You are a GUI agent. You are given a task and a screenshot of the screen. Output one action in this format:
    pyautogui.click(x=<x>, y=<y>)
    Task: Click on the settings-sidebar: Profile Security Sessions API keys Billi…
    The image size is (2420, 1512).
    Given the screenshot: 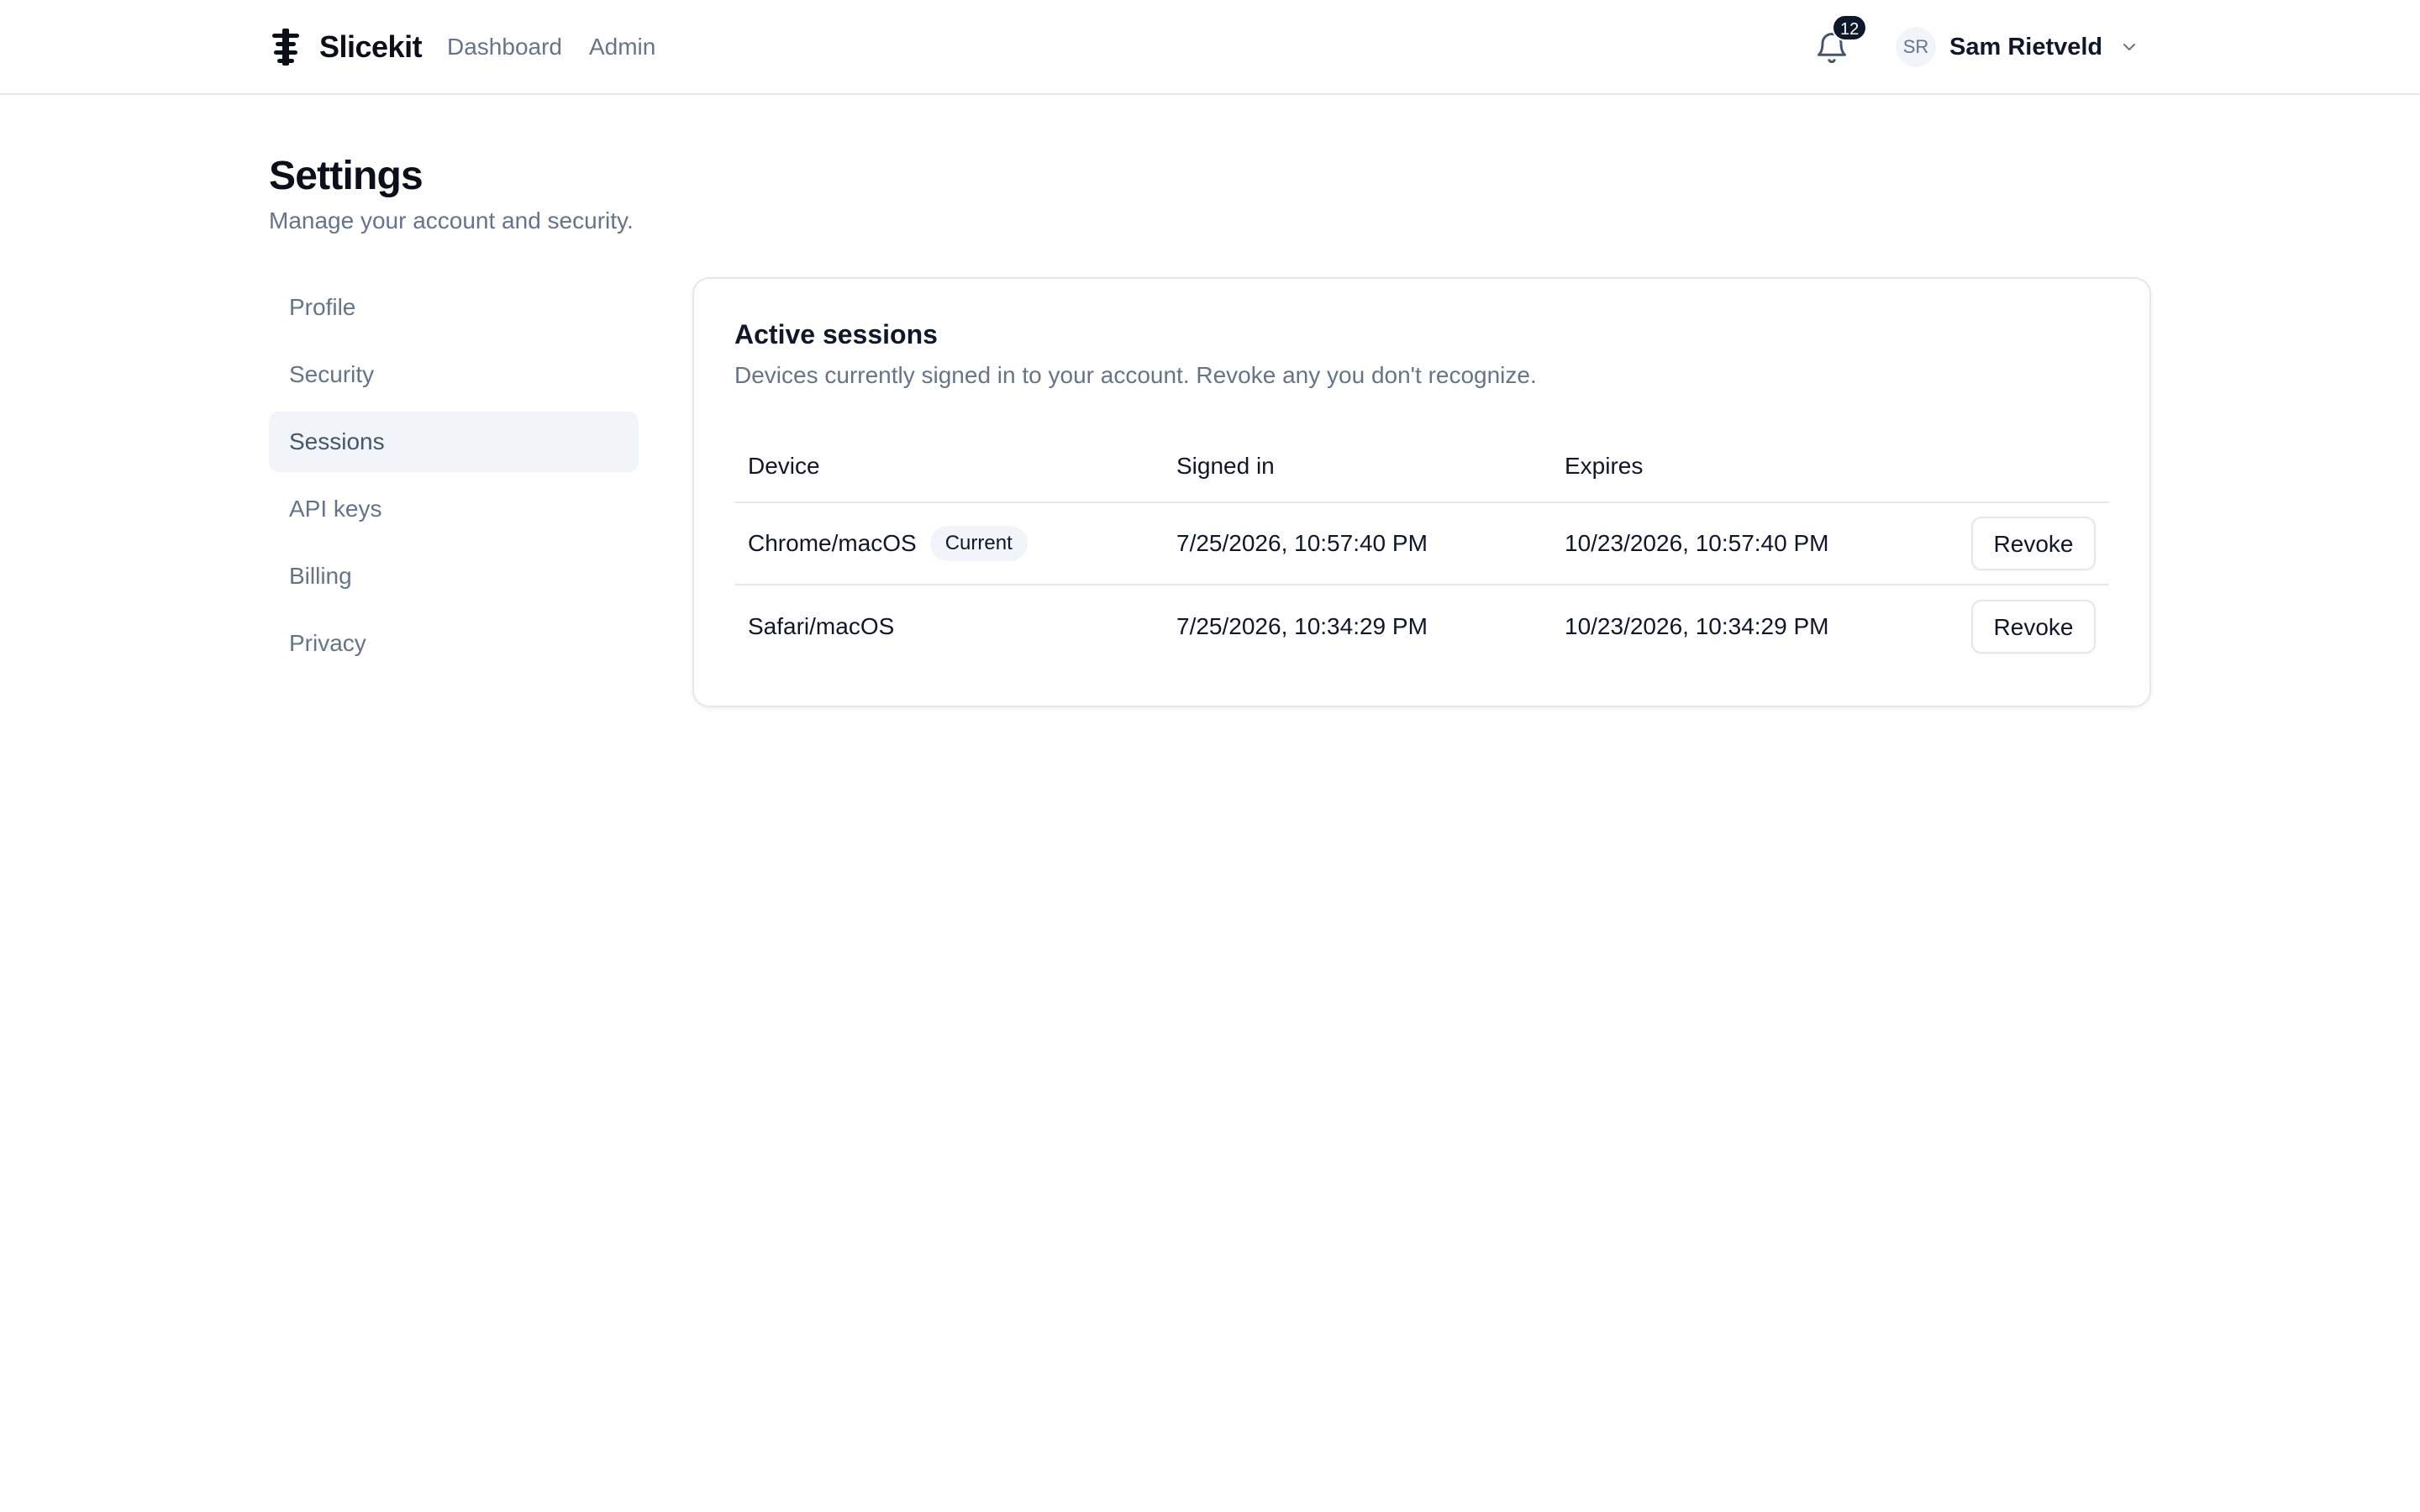 What is the action you would take?
    pyautogui.click(x=454, y=478)
    